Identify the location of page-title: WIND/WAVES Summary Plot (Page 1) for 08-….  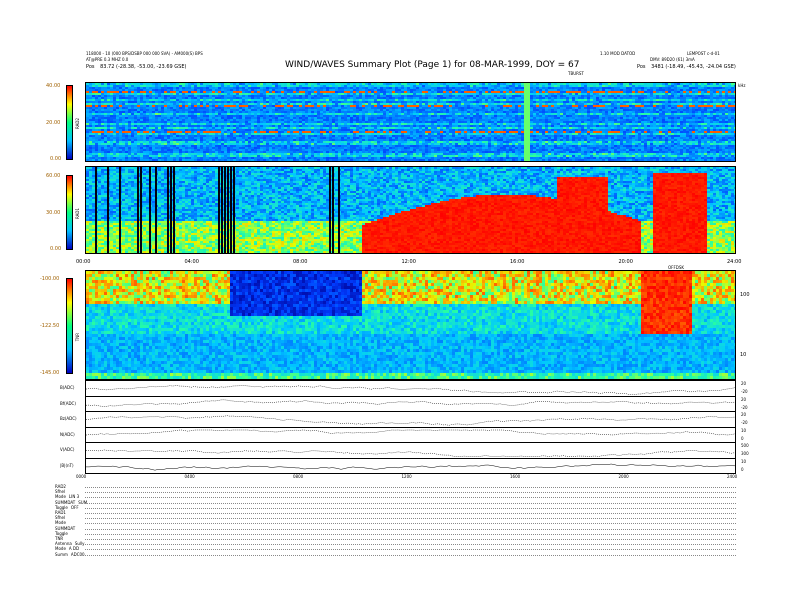
(432, 65).